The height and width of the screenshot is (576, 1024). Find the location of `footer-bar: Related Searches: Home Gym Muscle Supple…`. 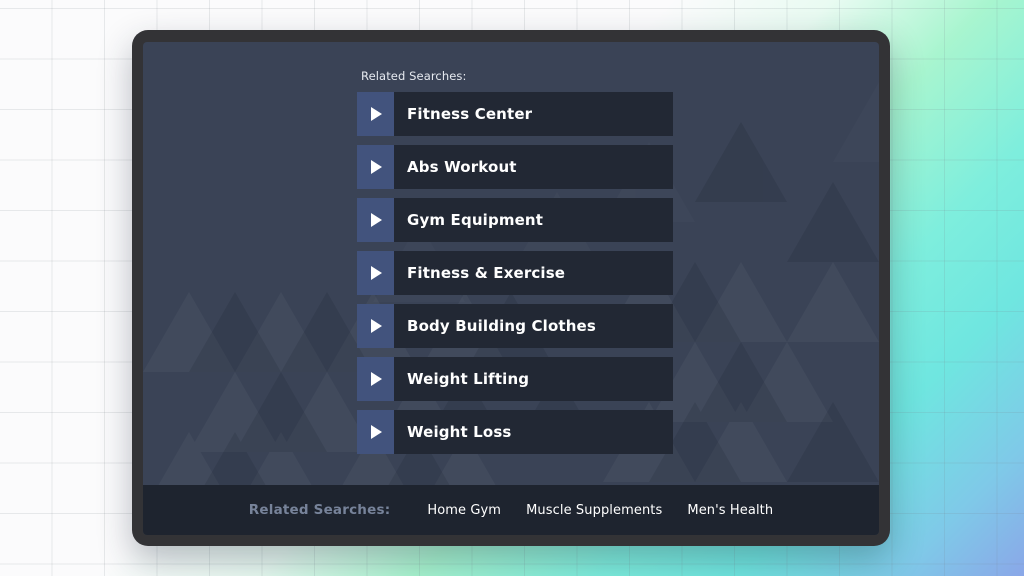

footer-bar: Related Searches: Home Gym Muscle Supple… is located at coordinates (511, 510).